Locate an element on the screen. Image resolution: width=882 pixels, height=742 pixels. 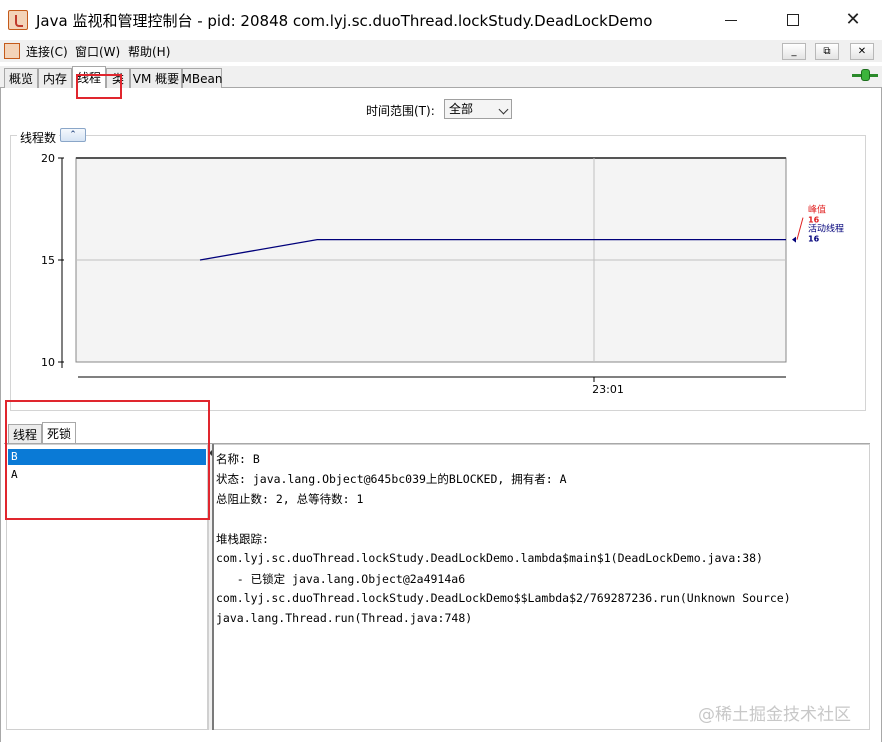
legend-connector is located at coordinates (800, 228).